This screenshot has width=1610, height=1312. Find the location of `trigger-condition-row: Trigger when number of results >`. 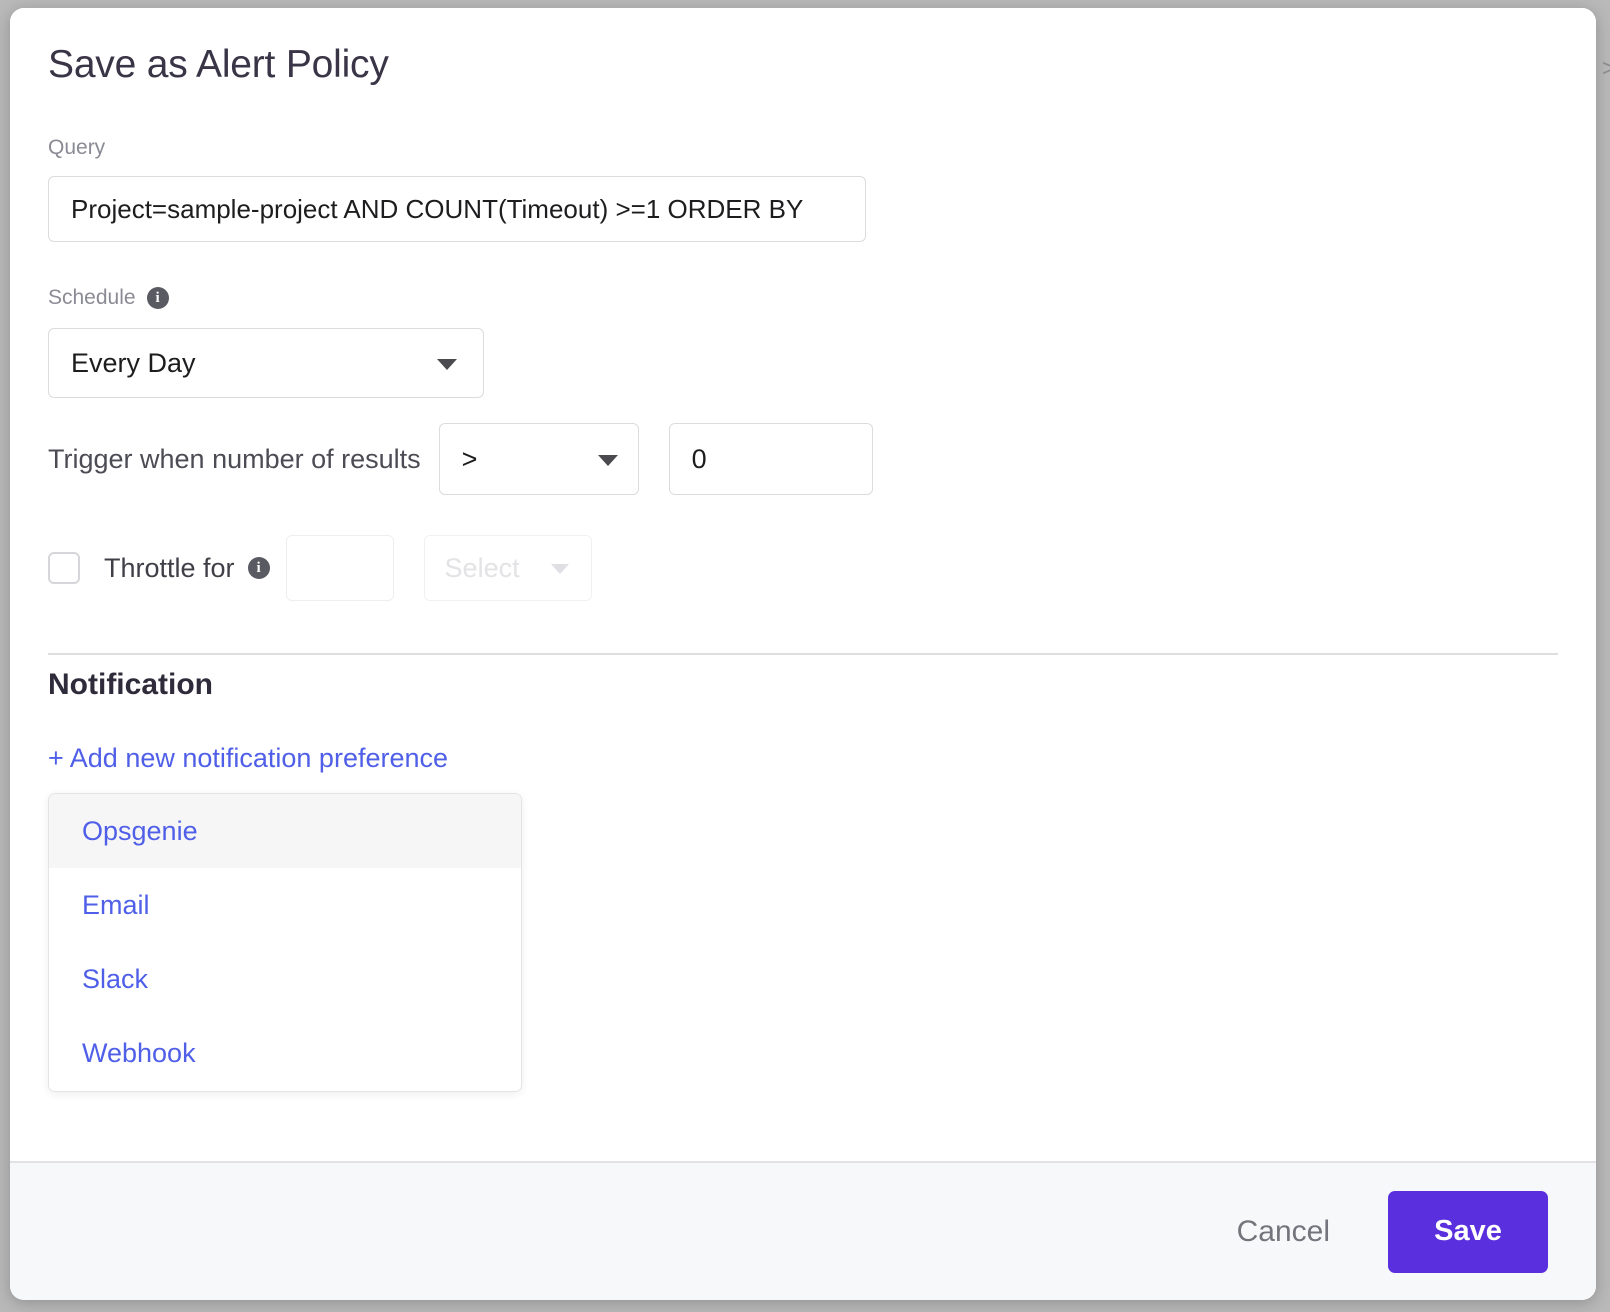

trigger-condition-row: Trigger when number of results > is located at coordinates (460, 459).